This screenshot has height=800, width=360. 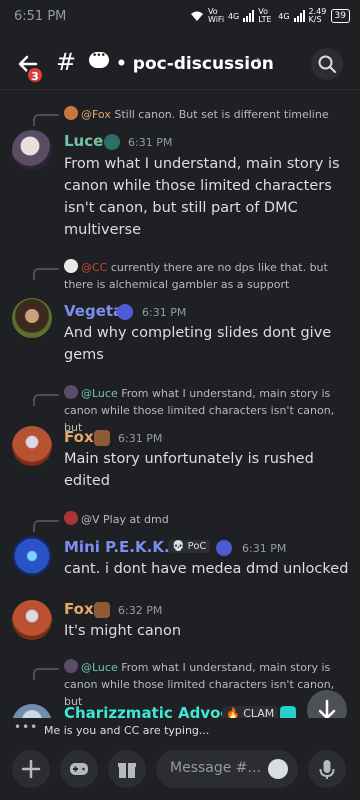 I want to click on activities-button, so click(x=79, y=769).